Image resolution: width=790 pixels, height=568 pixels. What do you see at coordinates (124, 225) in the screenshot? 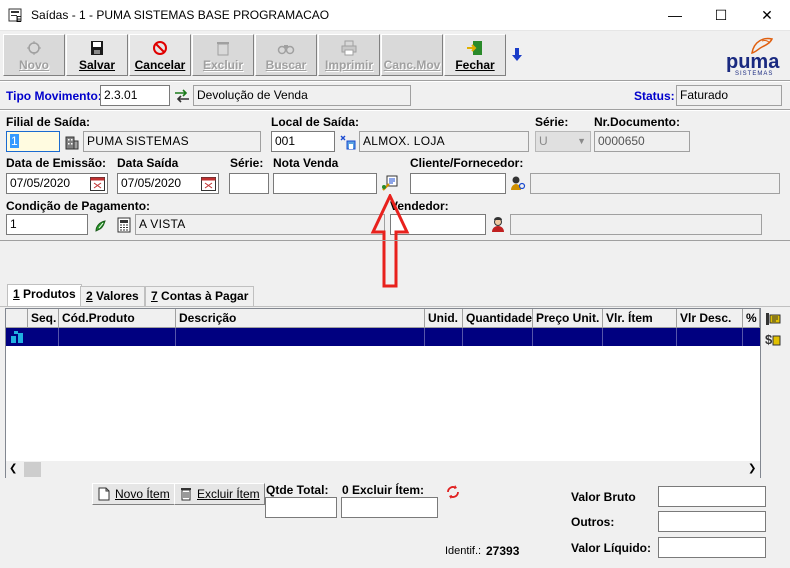
I see `calculator-icon` at bounding box center [124, 225].